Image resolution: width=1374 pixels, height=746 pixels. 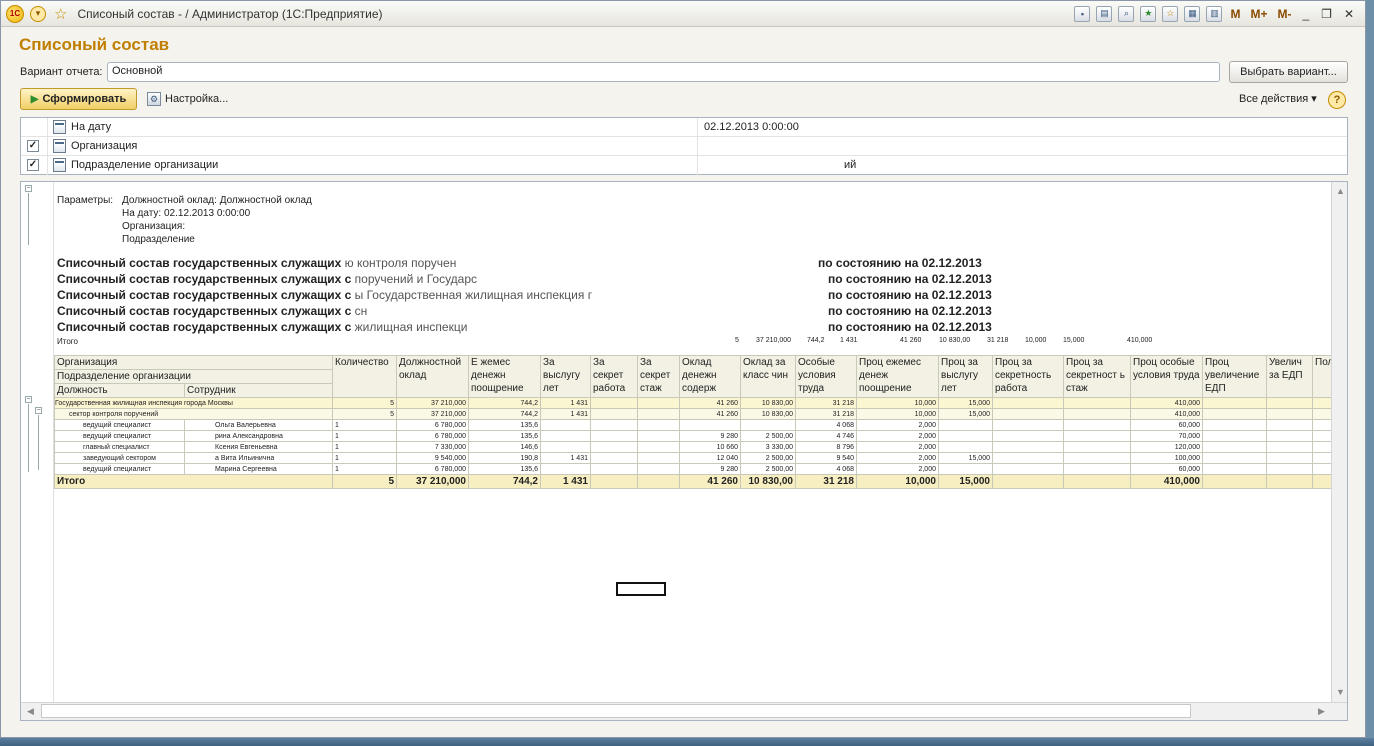 What do you see at coordinates (910, 311) in the screenshot?
I see `heading-right: по состоянию на 02.12.2013` at bounding box center [910, 311].